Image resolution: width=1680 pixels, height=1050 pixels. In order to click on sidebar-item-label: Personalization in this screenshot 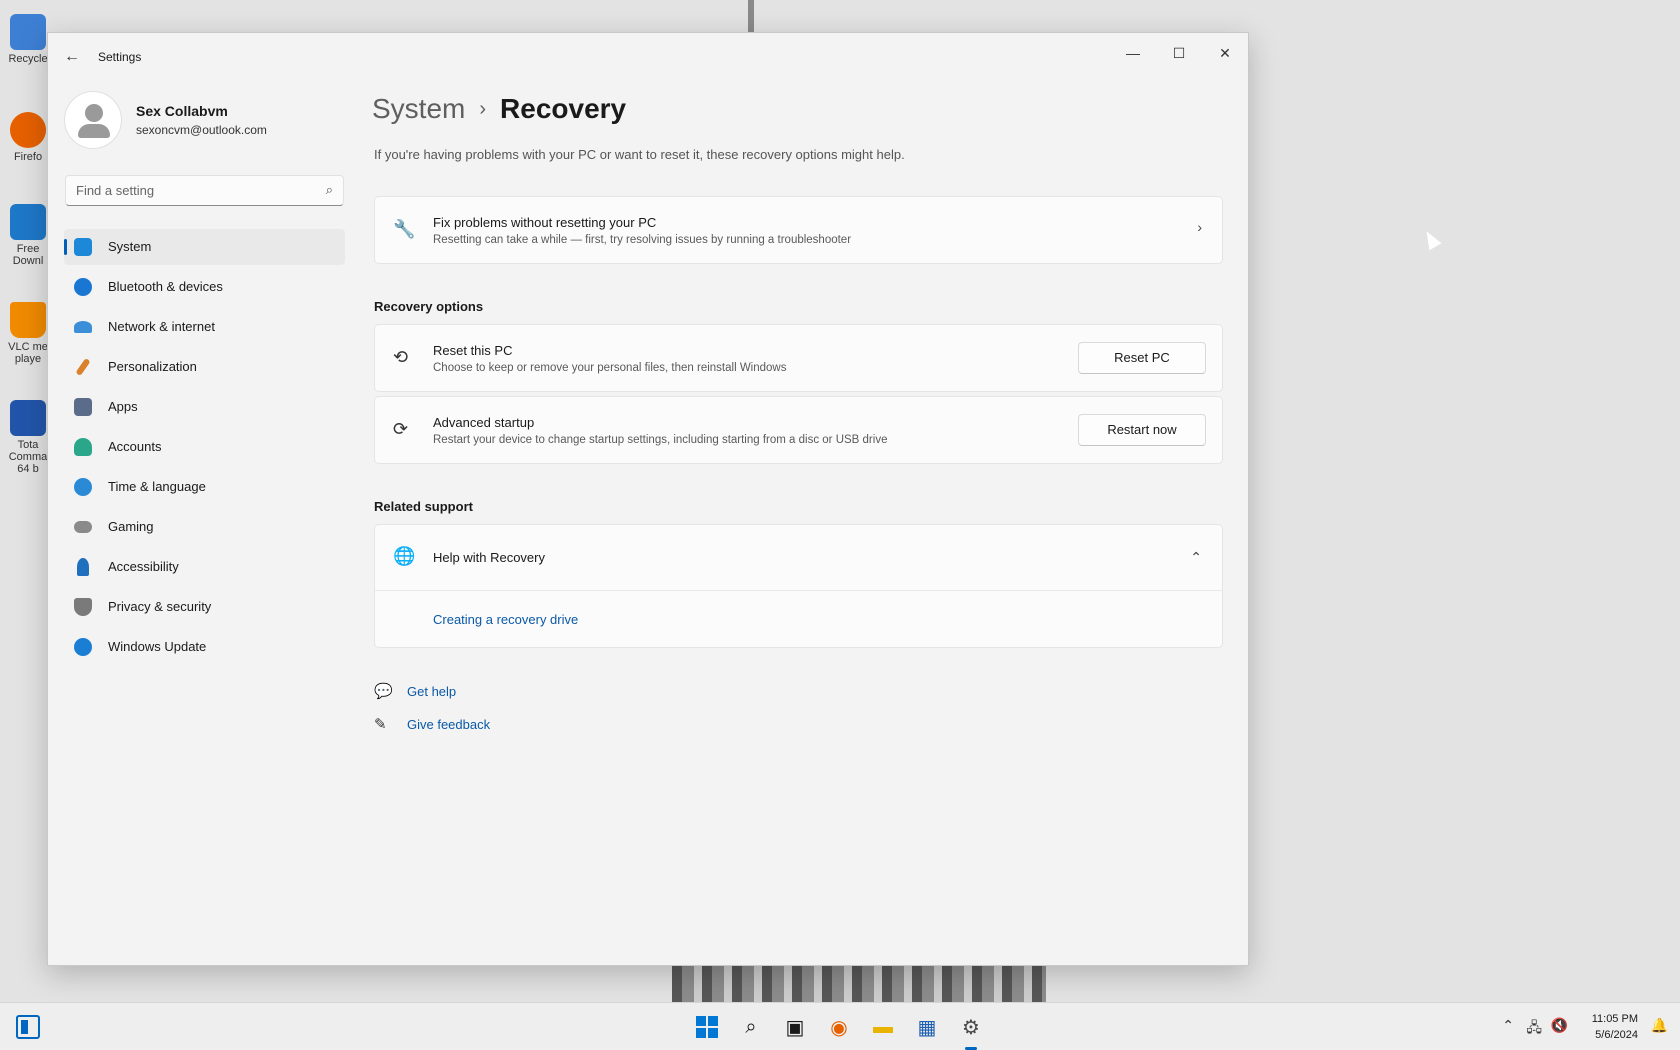, I will do `click(152, 366)`.